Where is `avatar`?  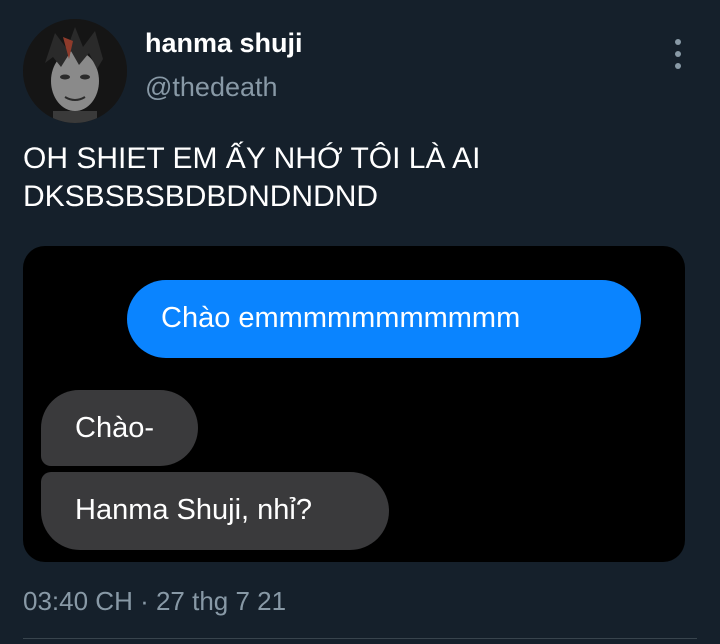 avatar is located at coordinates (75, 71).